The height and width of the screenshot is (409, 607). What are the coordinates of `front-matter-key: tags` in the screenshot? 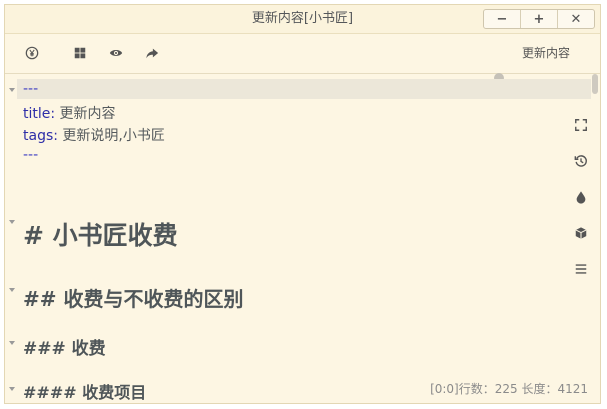 It's located at (38, 136).